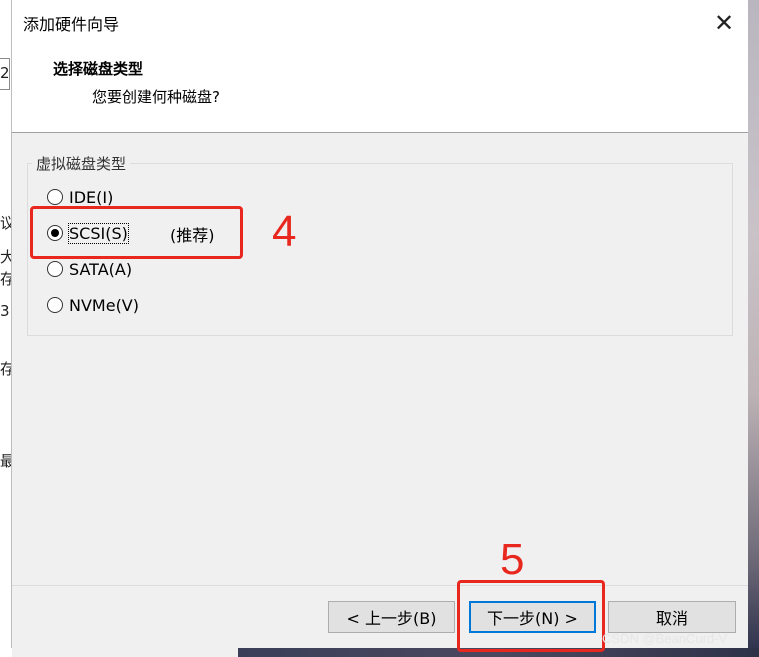 This screenshot has width=759, height=657. Describe the element at coordinates (136, 232) in the screenshot. I see `annotation-box-step4` at that location.